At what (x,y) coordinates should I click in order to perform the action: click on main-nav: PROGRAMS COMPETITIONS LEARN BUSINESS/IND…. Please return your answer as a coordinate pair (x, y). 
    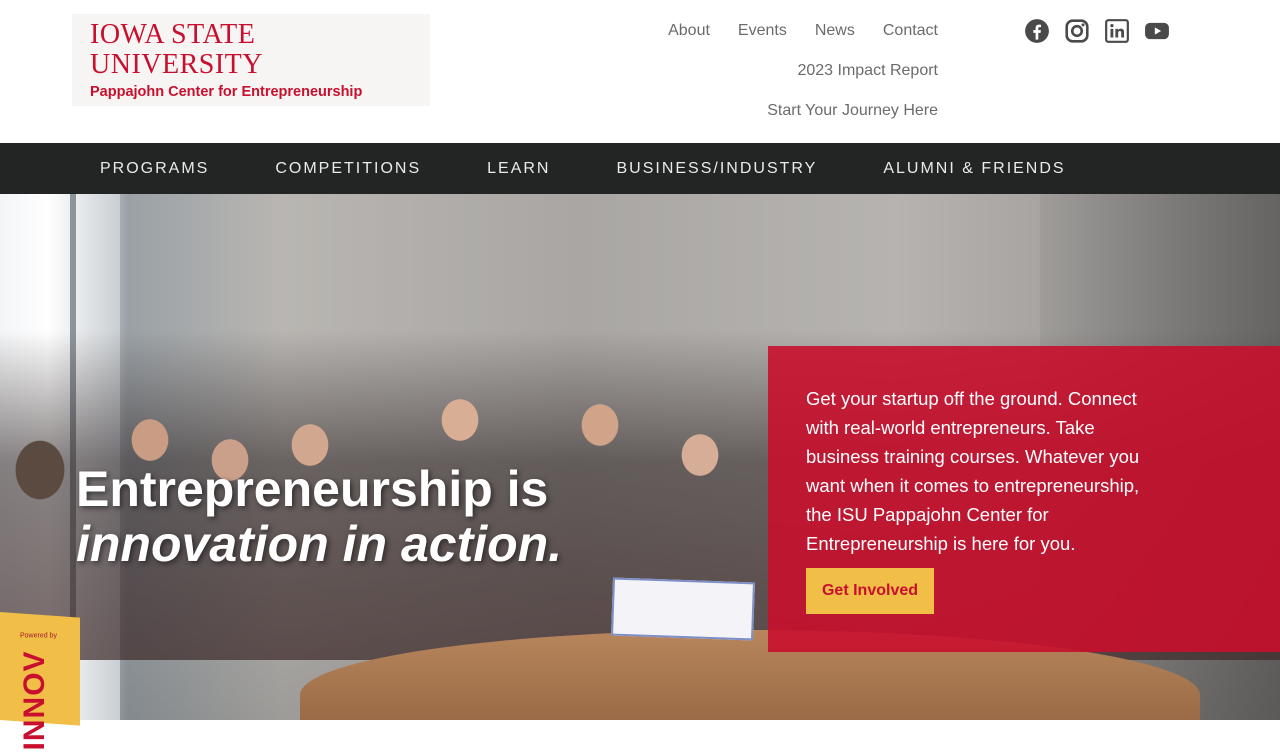
    Looking at the image, I should click on (640, 168).